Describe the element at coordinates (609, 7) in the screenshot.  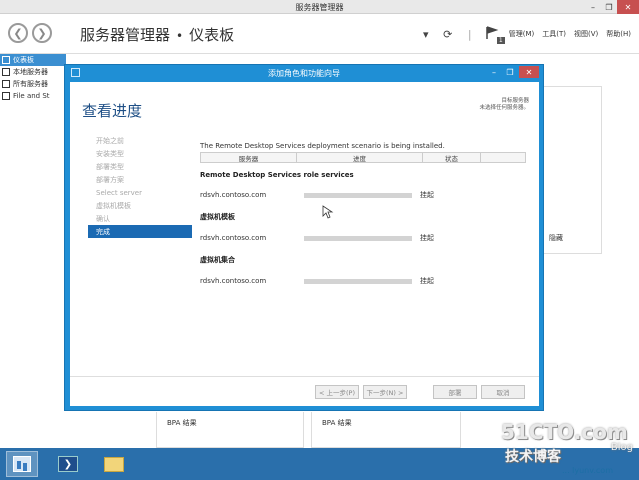
I see `maximize-button: ❐` at that location.